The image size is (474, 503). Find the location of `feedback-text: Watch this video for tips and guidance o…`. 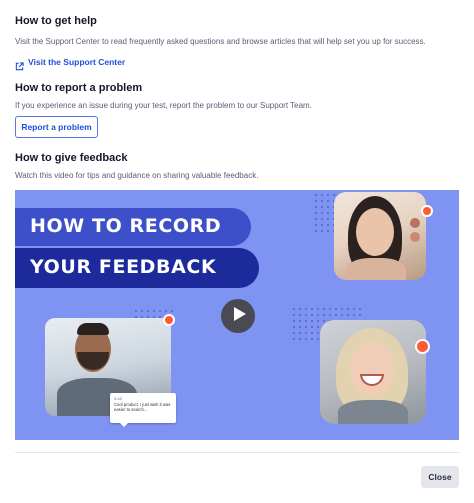

feedback-text: Watch this video for tips and guidance o… is located at coordinates (137, 175).